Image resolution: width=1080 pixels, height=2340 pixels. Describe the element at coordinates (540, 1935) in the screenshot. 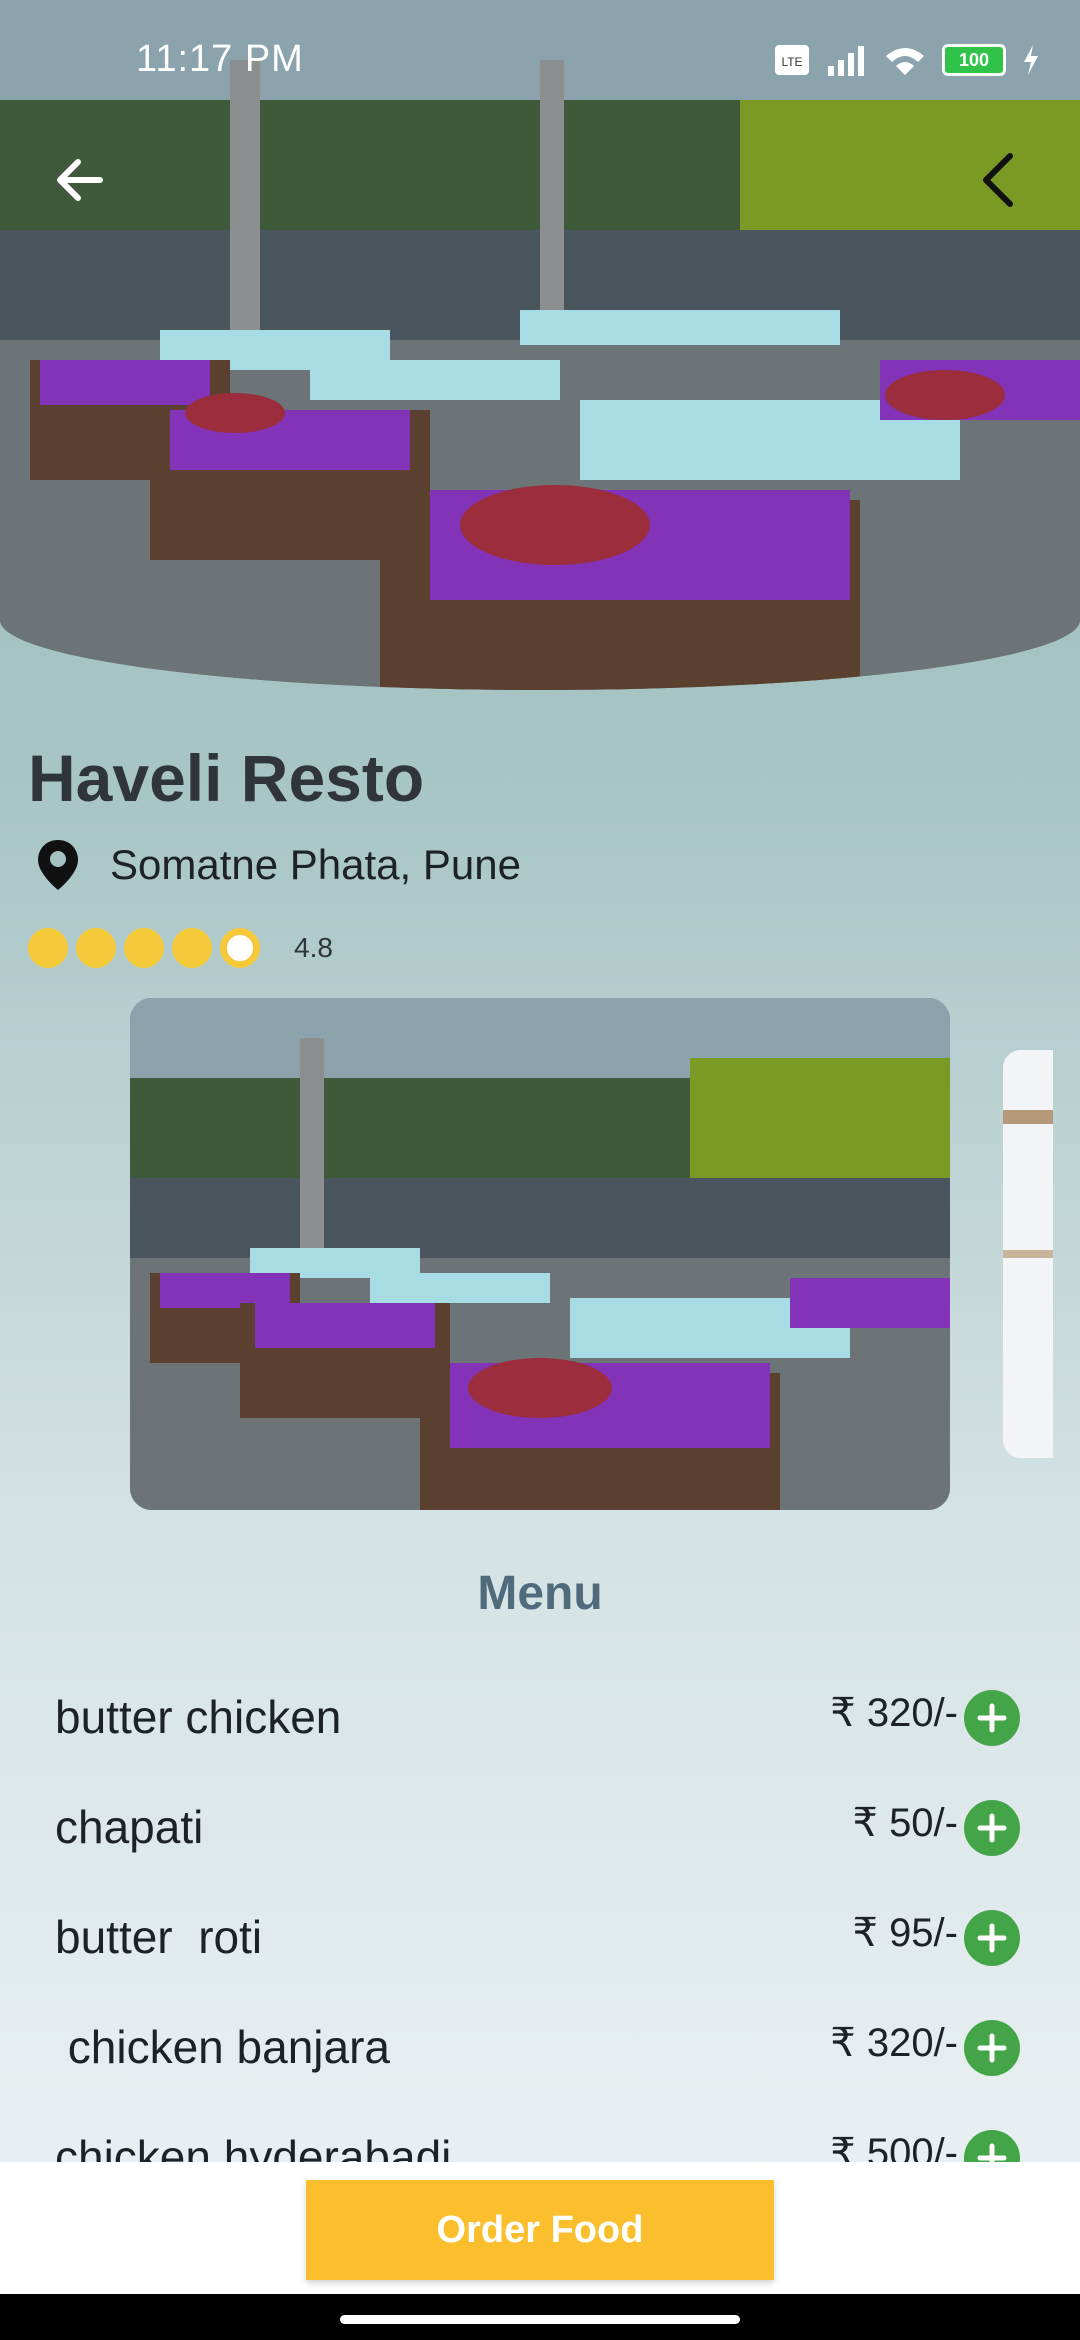

I see `menu-item: butter roti ₹ 95/-` at that location.